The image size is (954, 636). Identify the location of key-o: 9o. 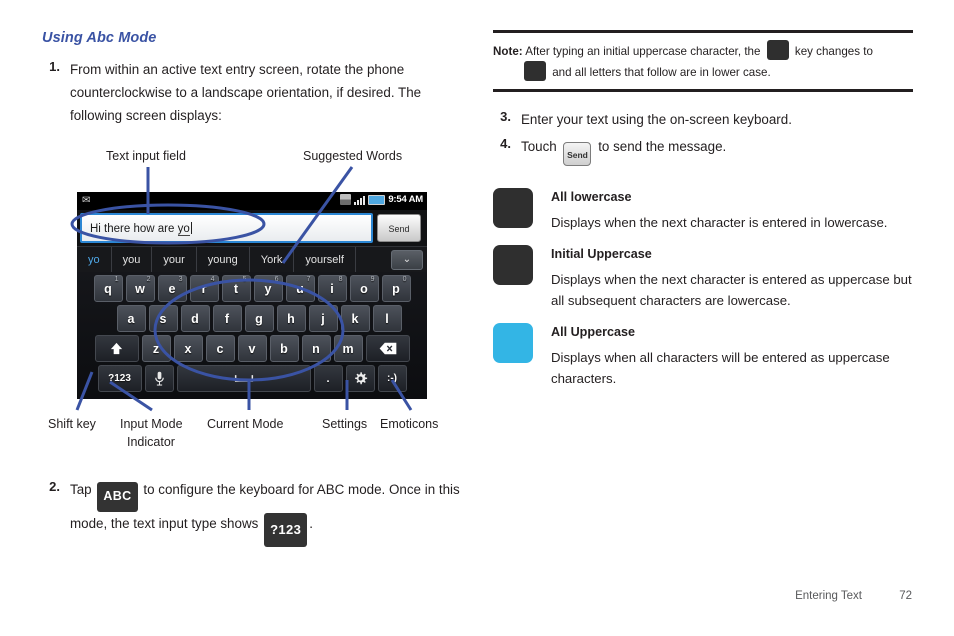
(364, 288).